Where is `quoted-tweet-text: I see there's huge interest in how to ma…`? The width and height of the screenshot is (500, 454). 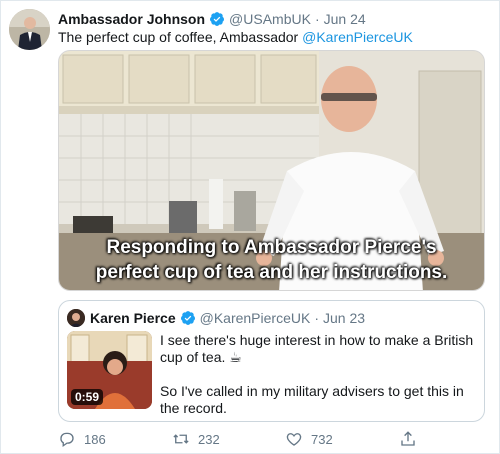 quoted-tweet-text: I see there's huge interest in how to ma… is located at coordinates (319, 374).